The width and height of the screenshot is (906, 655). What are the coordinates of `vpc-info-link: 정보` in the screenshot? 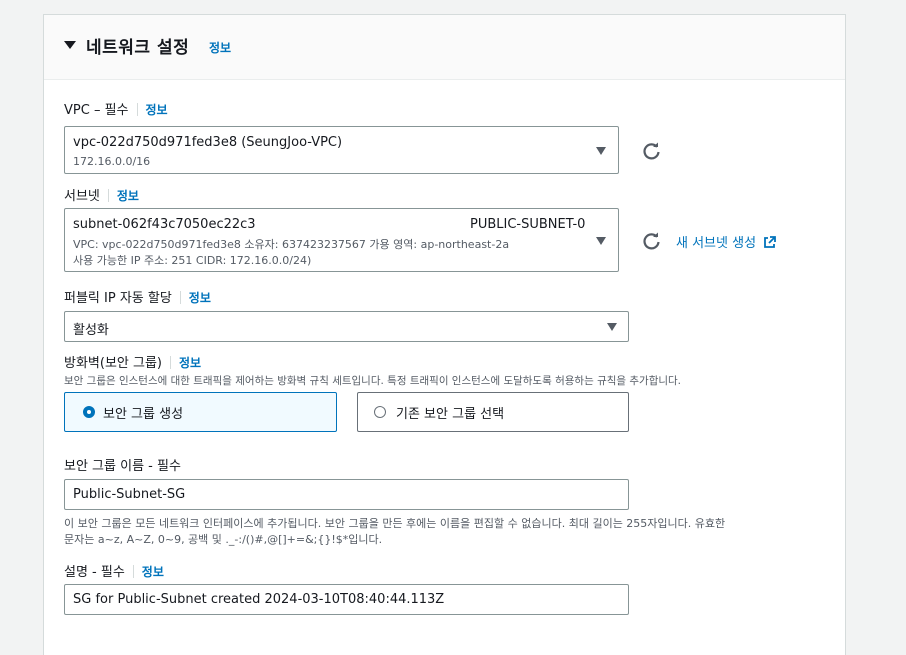 It's located at (157, 110).